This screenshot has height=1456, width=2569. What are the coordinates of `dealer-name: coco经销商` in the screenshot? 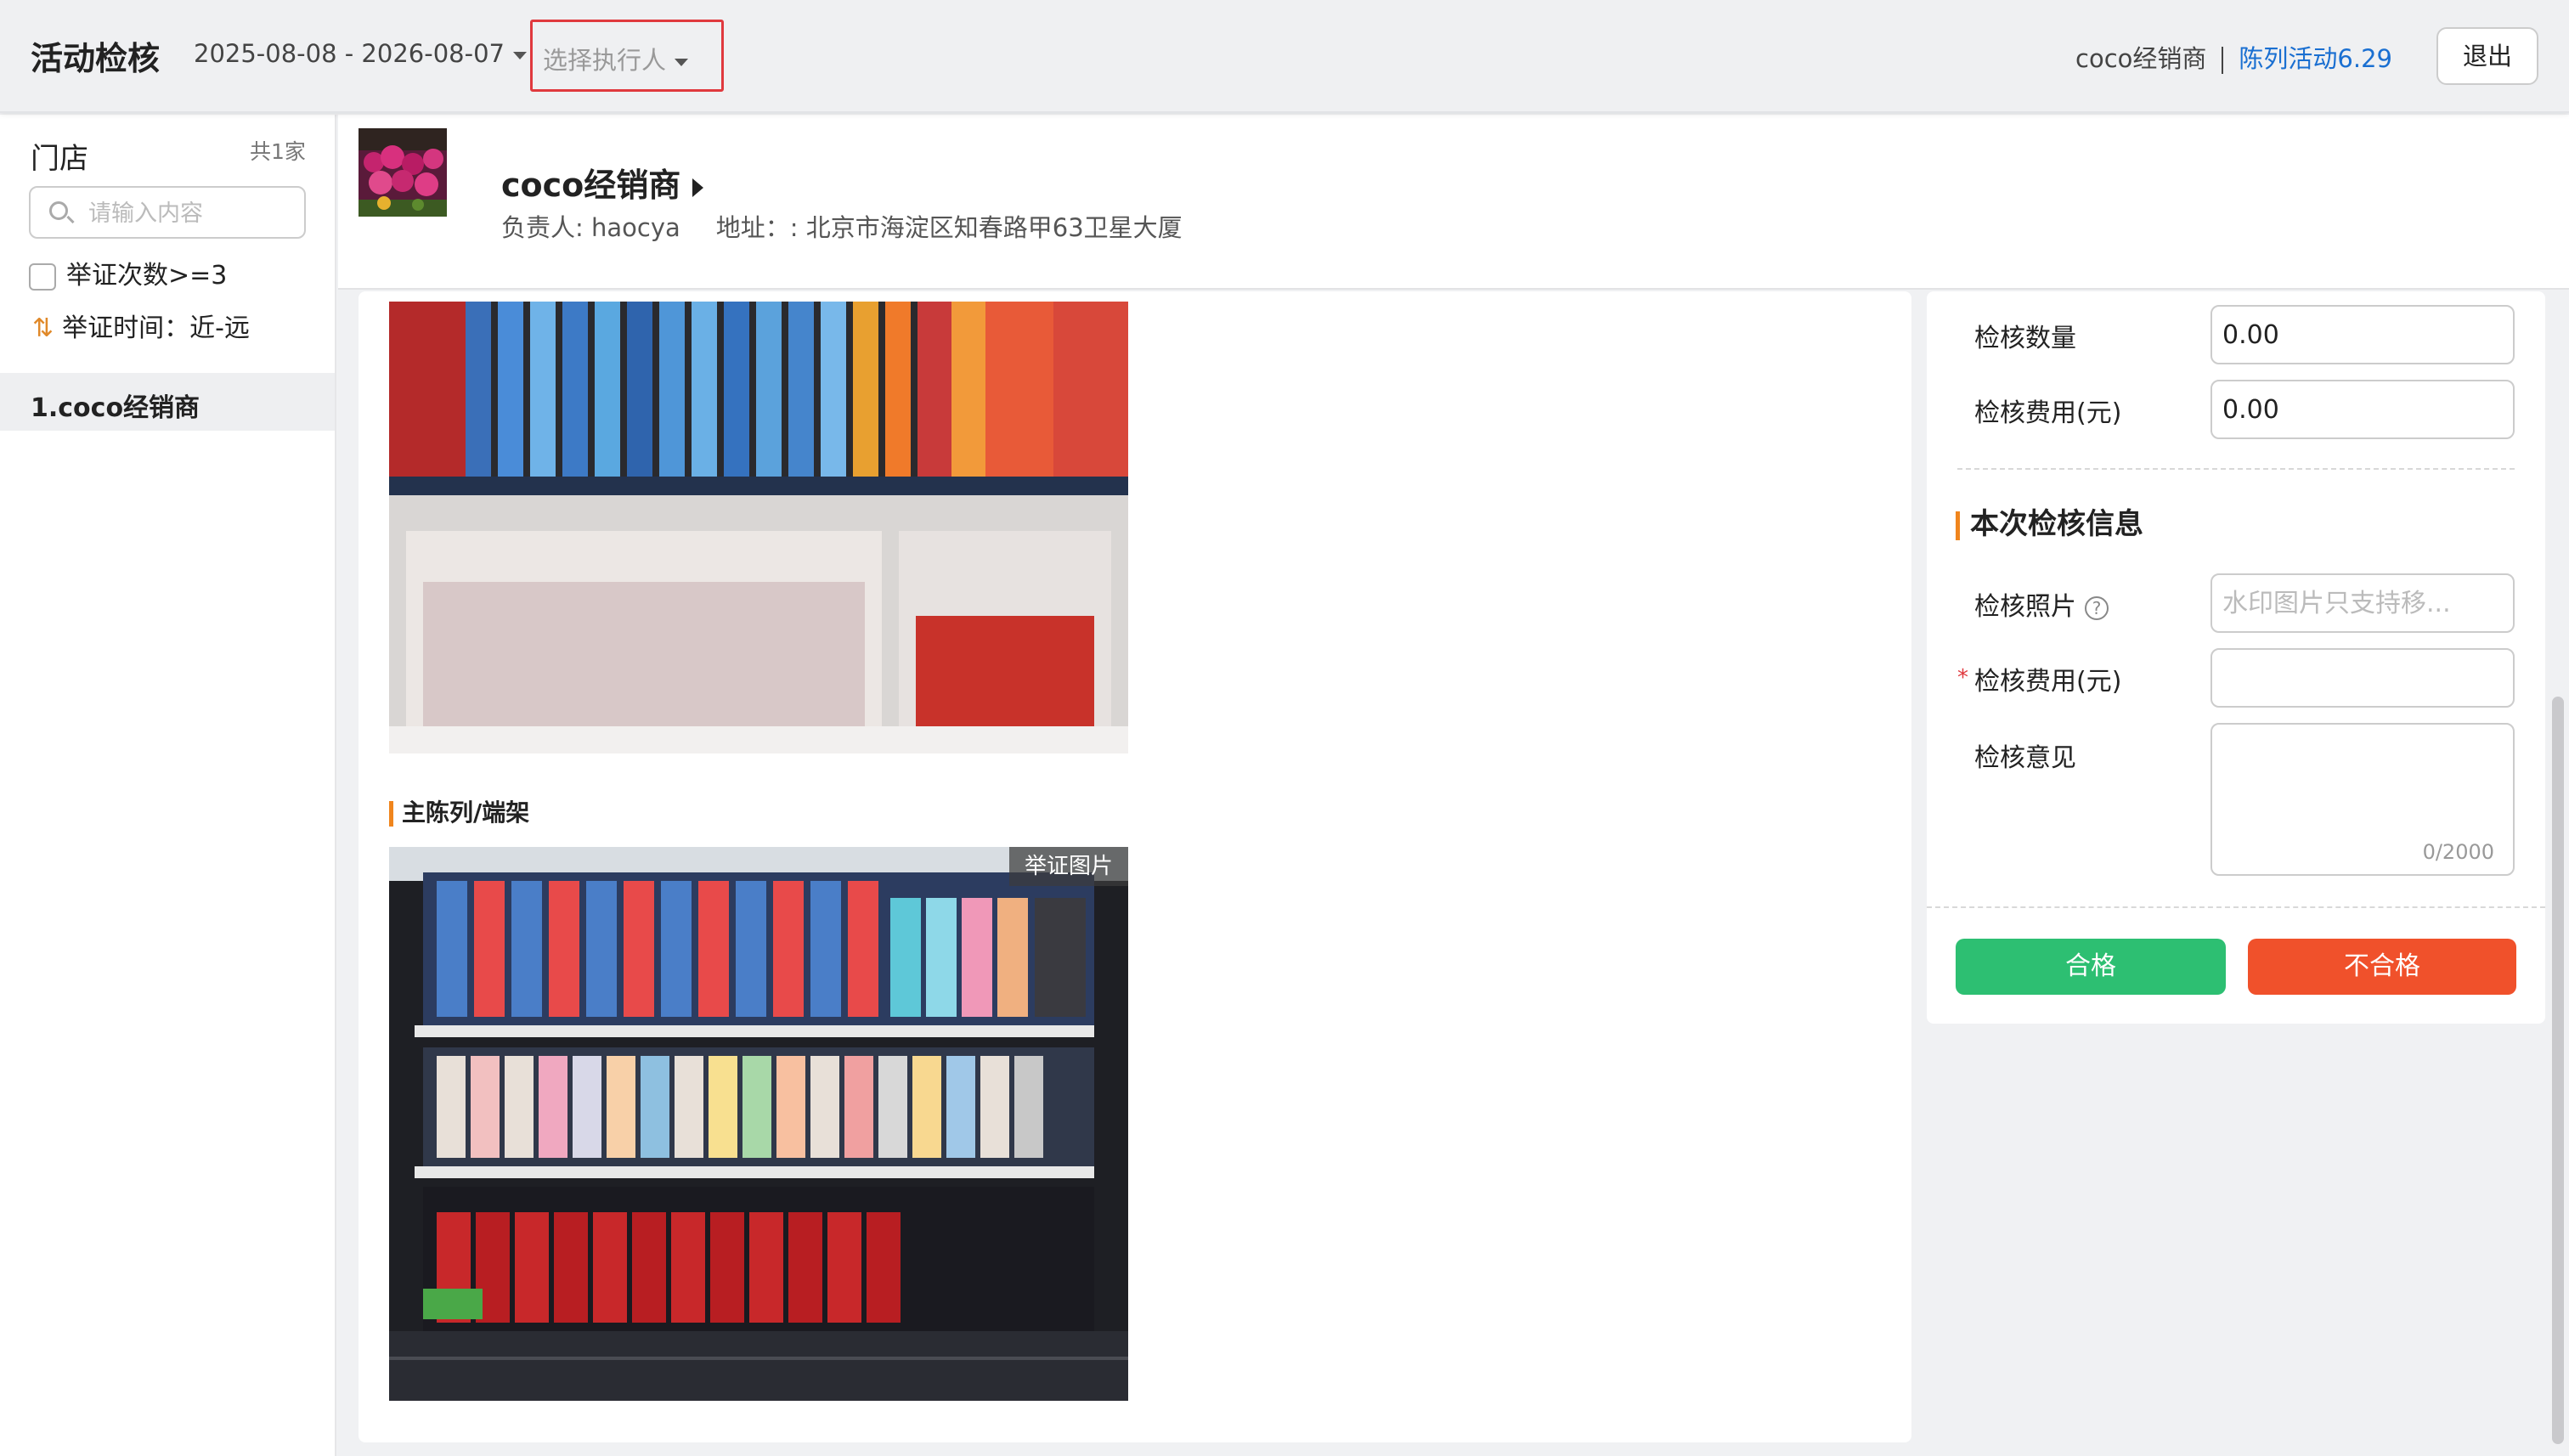 It's located at (2141, 59).